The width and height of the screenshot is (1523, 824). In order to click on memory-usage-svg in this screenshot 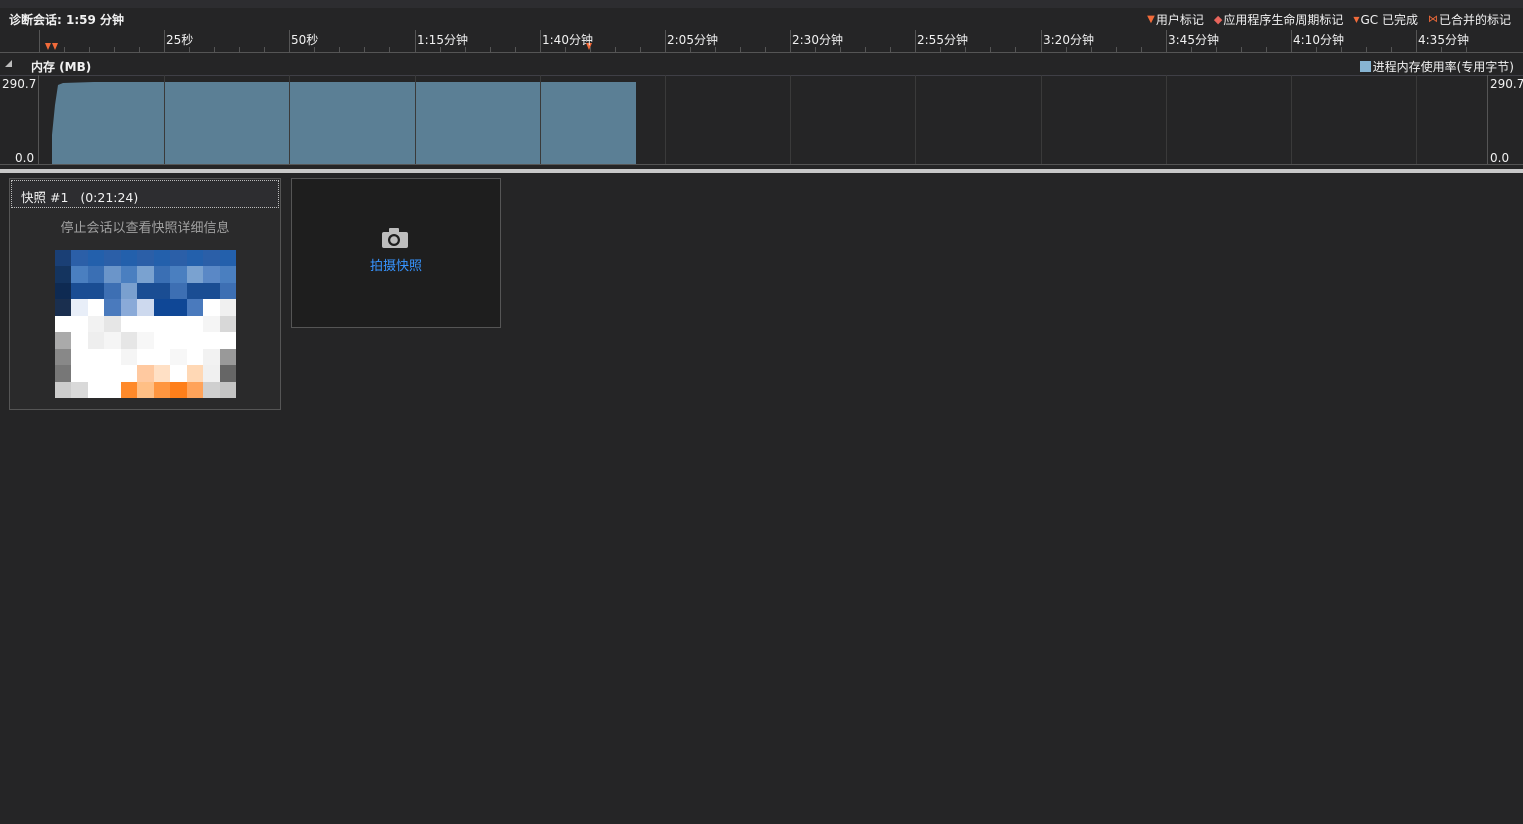, I will do `click(344, 123)`.